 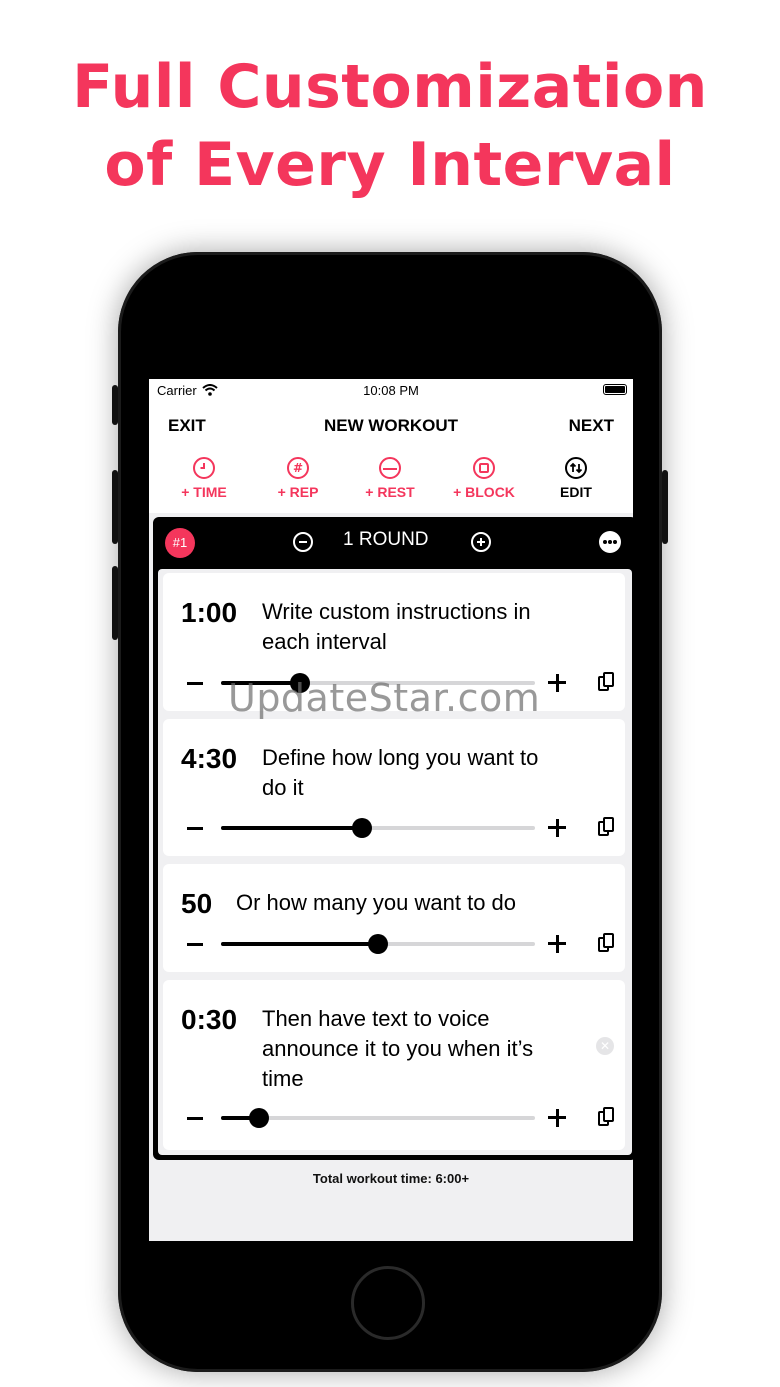 I want to click on interval-duration: 0:30, so click(x=209, y=1020).